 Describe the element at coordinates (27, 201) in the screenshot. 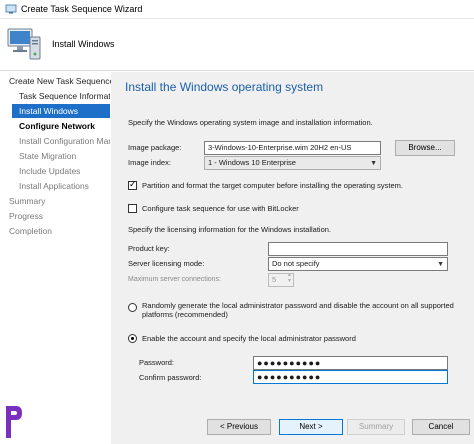

I see `sidebar-item-summary: Summary` at that location.